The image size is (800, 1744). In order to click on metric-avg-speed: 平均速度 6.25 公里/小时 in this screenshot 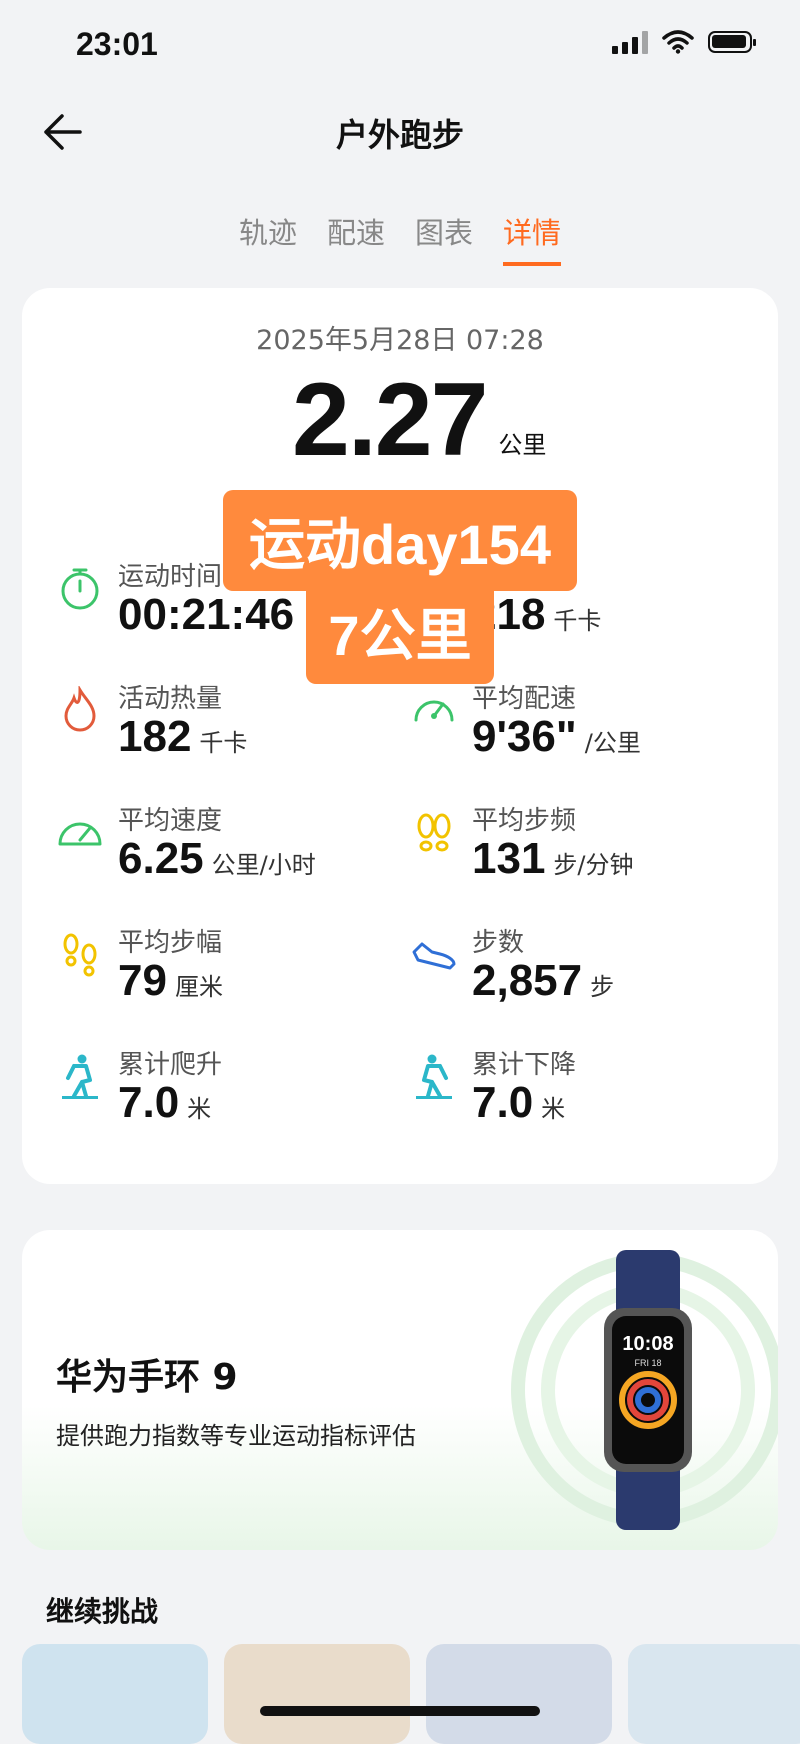, I will do `click(221, 845)`.